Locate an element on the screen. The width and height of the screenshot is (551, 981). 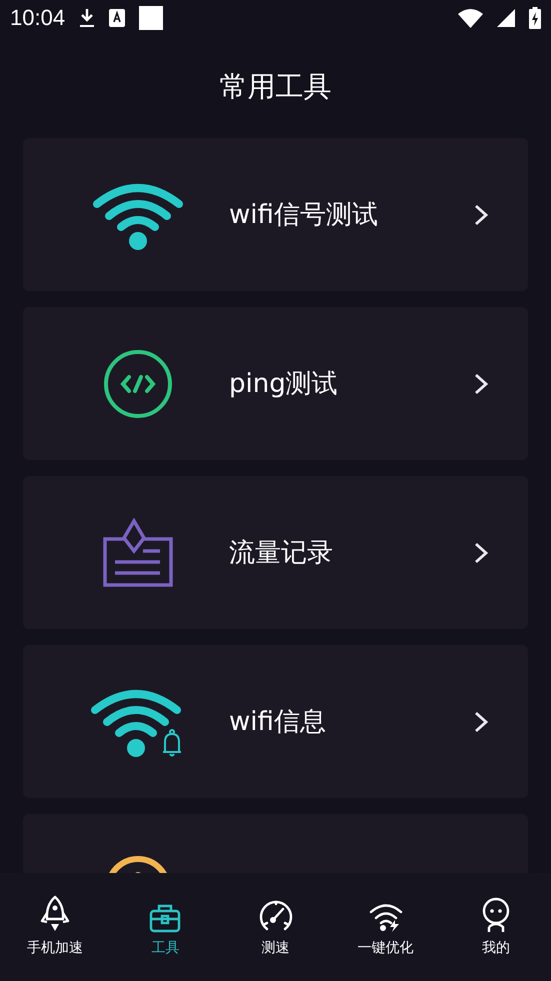
nav-tab: 一键优化 is located at coordinates (385, 925).